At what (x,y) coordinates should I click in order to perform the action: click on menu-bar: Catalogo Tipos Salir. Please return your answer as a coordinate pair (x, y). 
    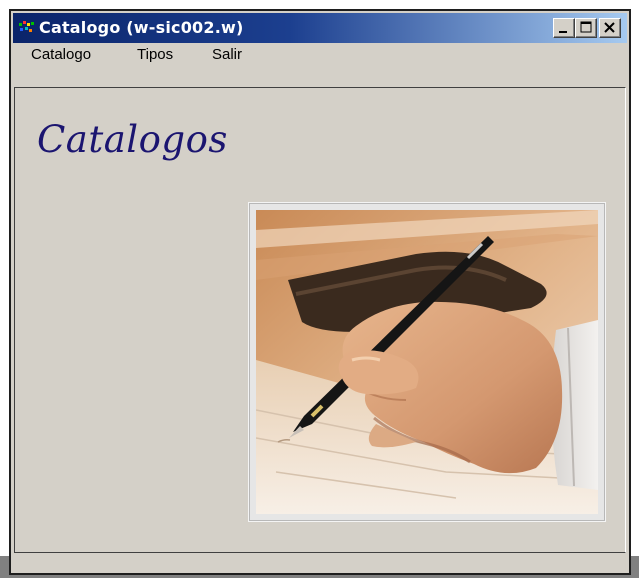
    Looking at the image, I should click on (320, 55).